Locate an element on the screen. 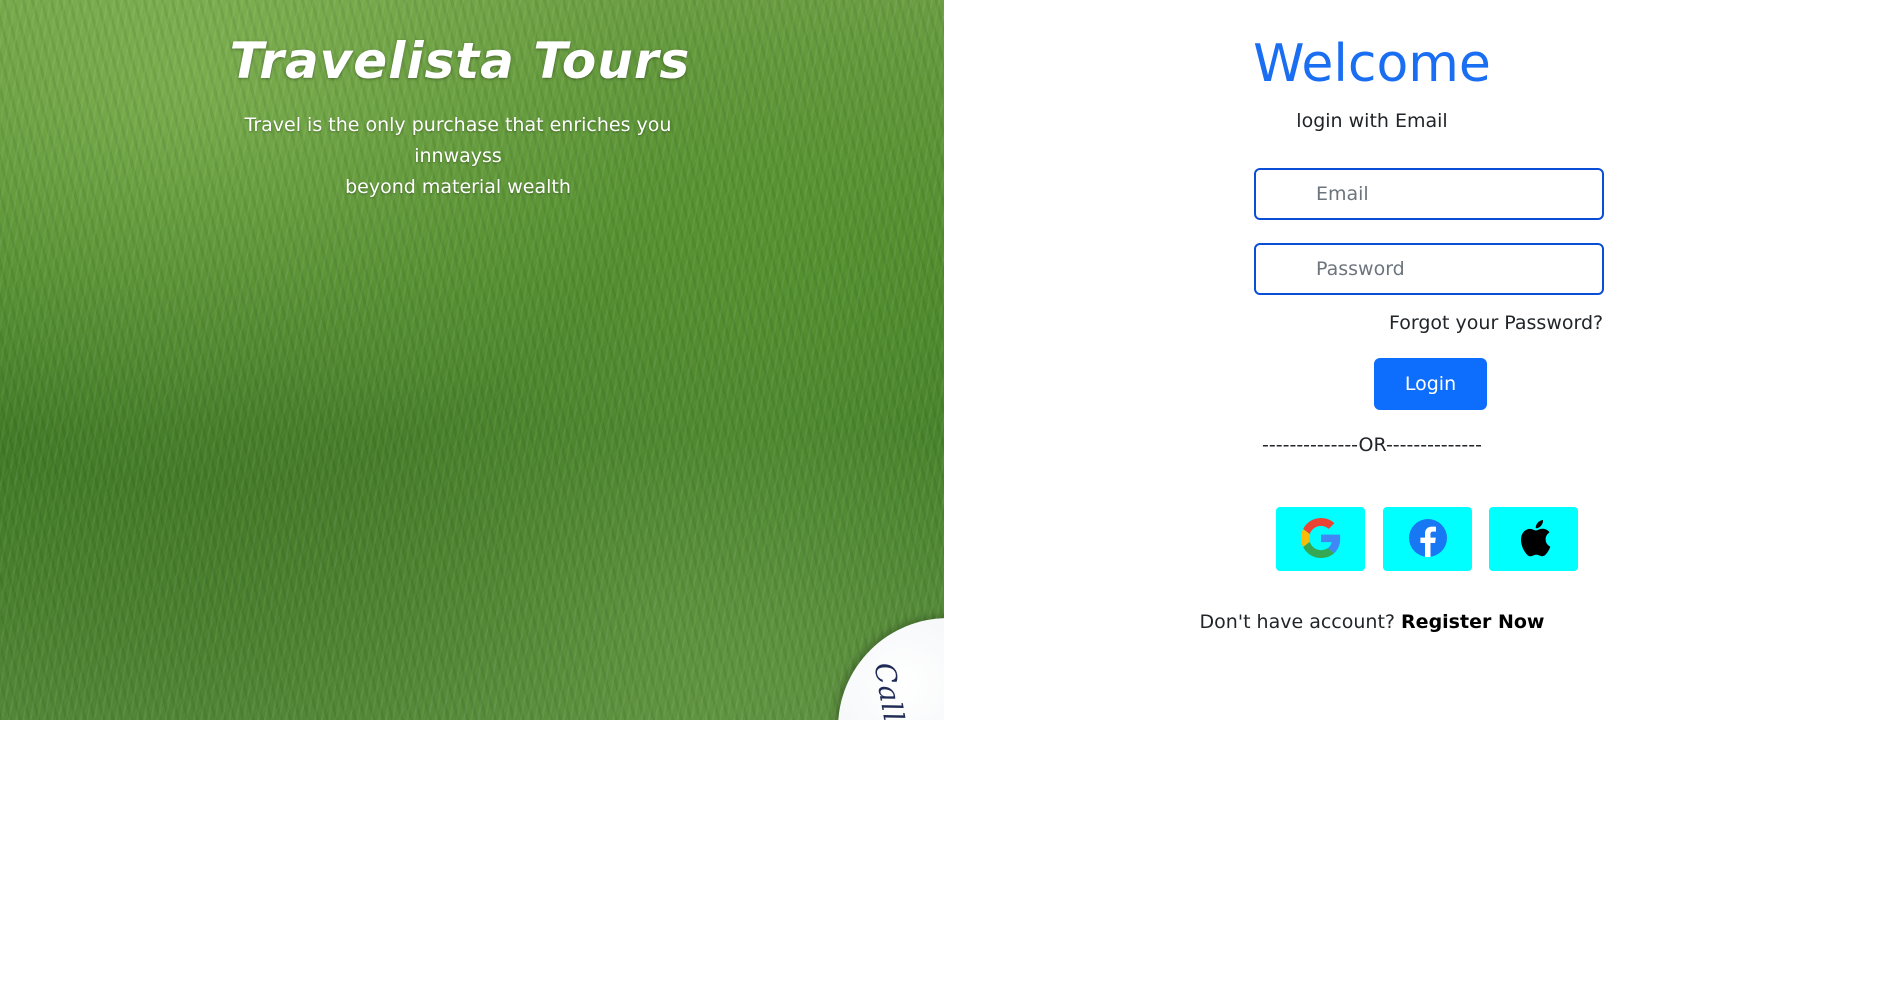 Image resolution: width=1880 pixels, height=996 pixels. apple-icon is located at coordinates (1534, 539).